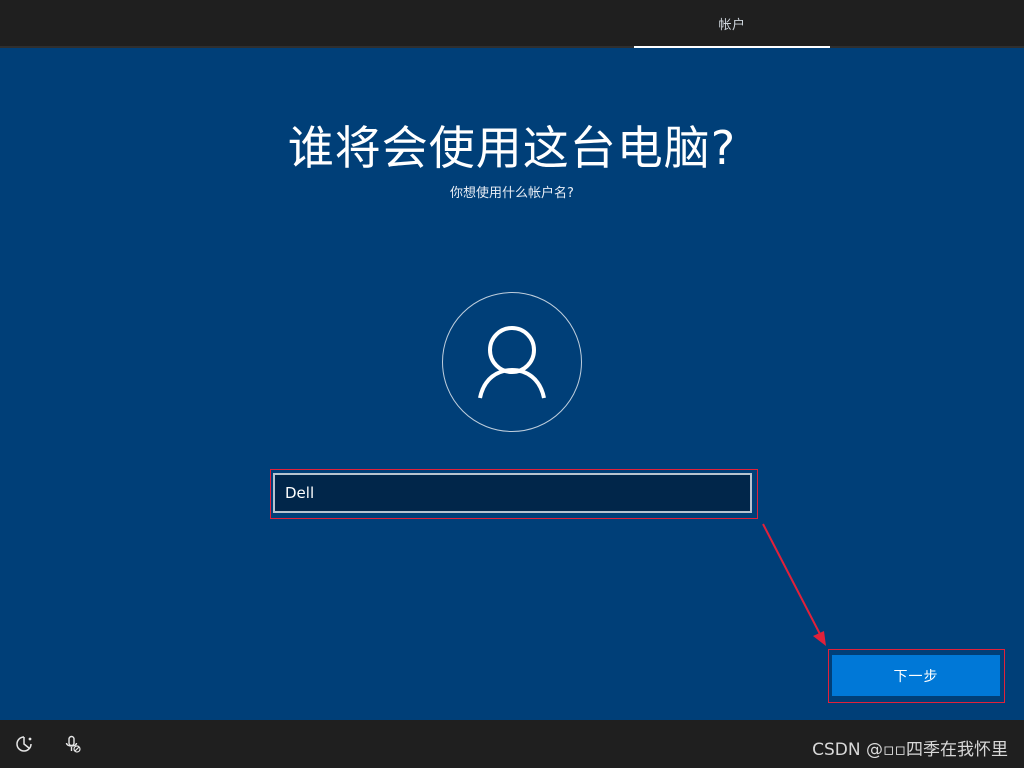  I want to click on microphone-icon, so click(73, 744).